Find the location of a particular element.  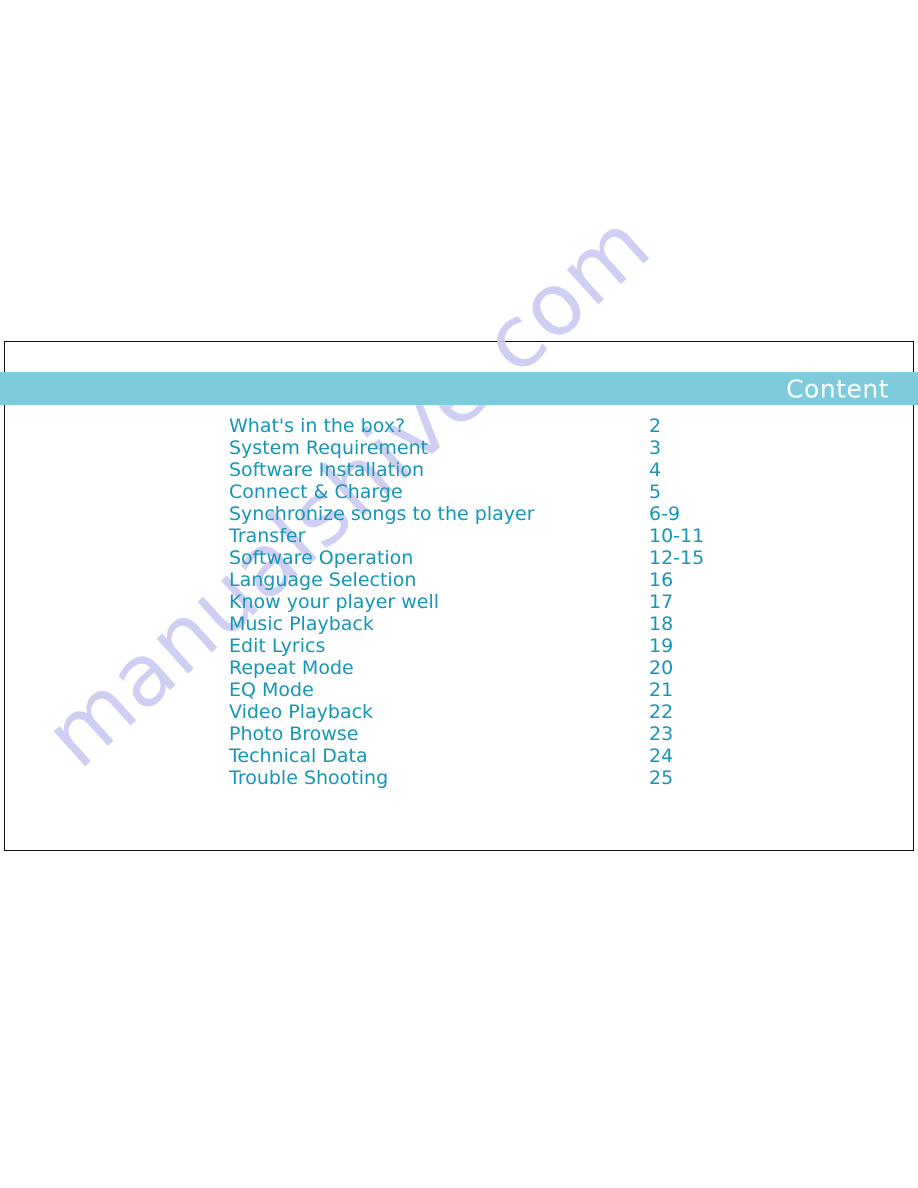

toc-entry-label: Synchronize songs to the player is located at coordinates (382, 514).